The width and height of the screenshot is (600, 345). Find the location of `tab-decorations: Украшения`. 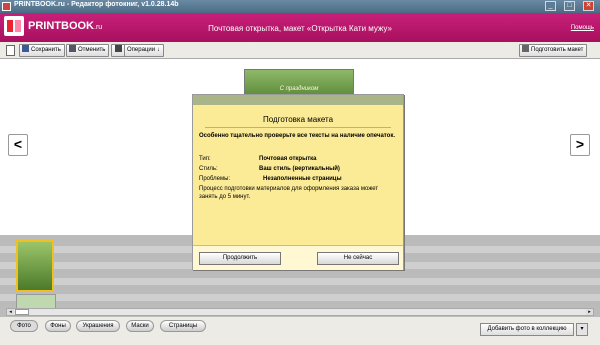

tab-decorations: Украшения is located at coordinates (98, 326).